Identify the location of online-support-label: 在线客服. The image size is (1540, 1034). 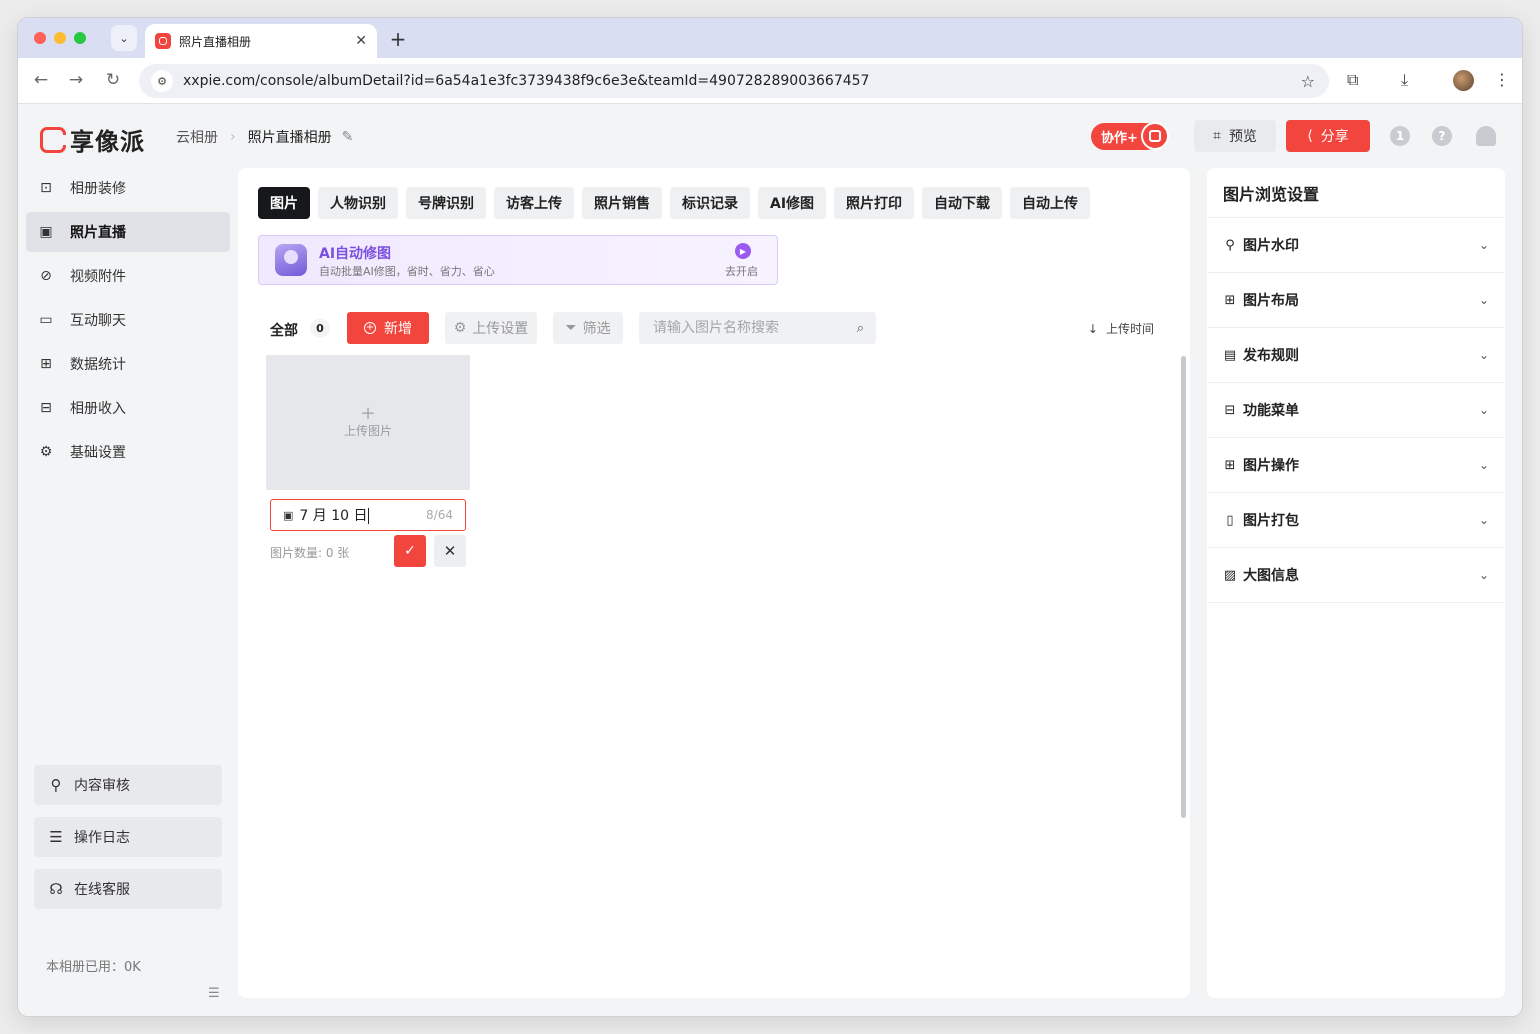
(102, 890).